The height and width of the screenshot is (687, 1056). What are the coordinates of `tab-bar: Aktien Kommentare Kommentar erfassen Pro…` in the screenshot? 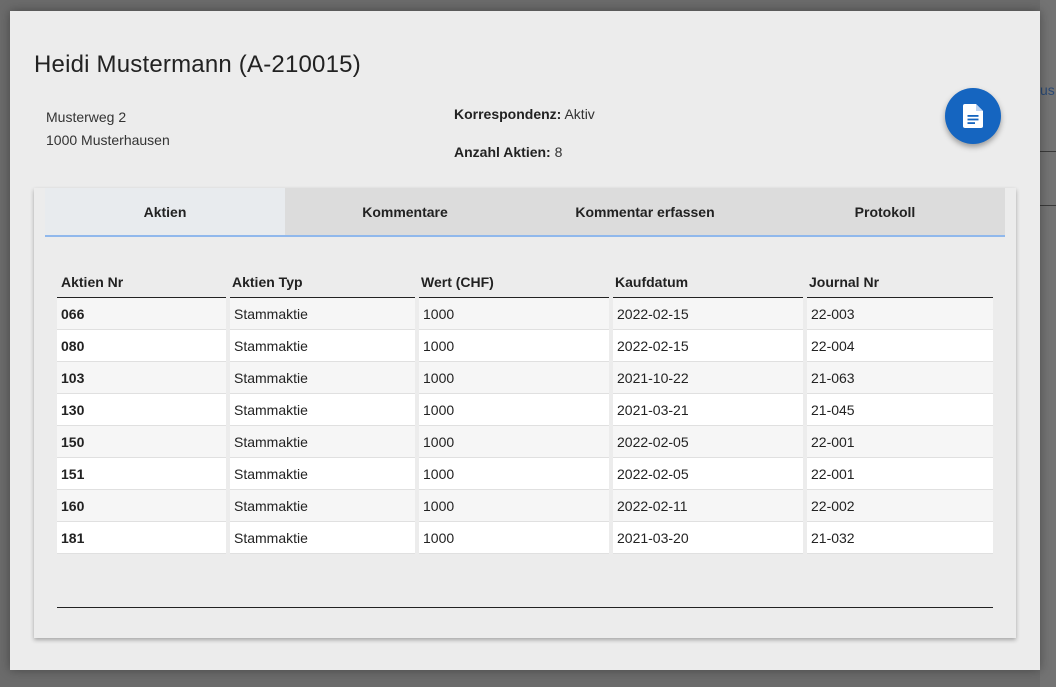 It's located at (525, 212).